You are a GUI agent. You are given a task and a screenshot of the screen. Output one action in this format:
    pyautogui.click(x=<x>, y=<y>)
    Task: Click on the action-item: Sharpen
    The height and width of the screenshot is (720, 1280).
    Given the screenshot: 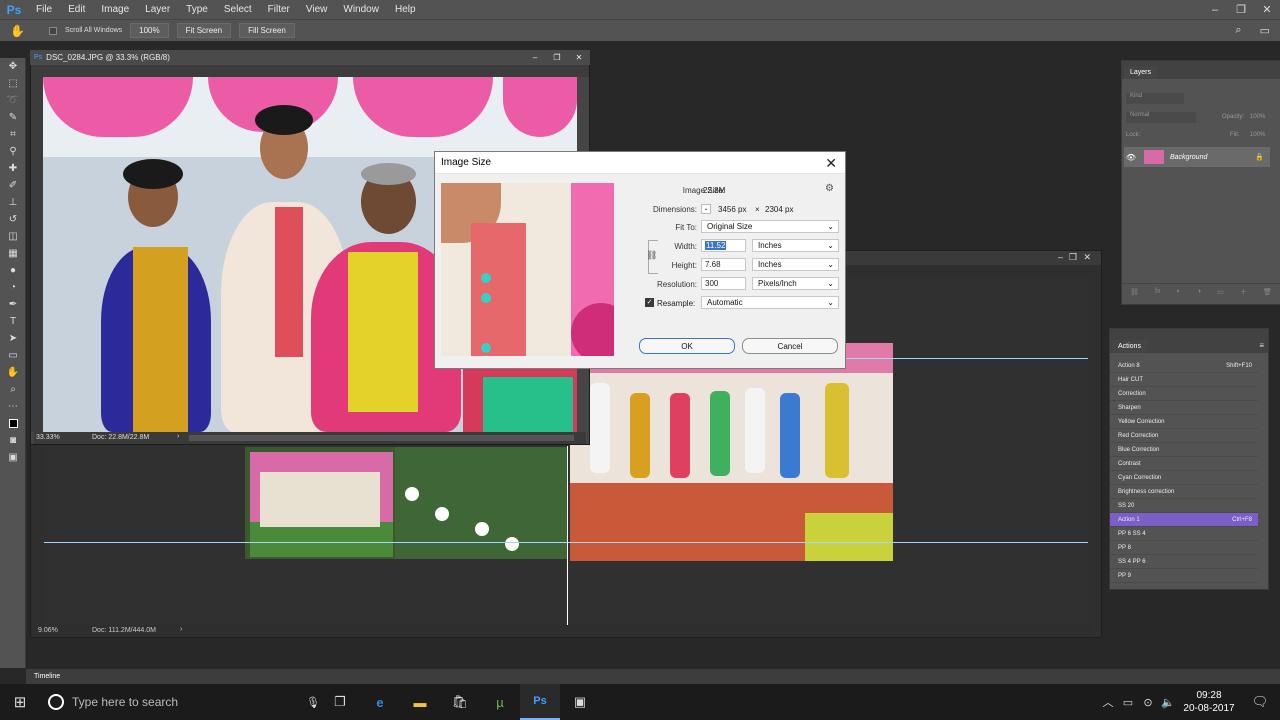 What is the action you would take?
    pyautogui.click(x=1184, y=408)
    